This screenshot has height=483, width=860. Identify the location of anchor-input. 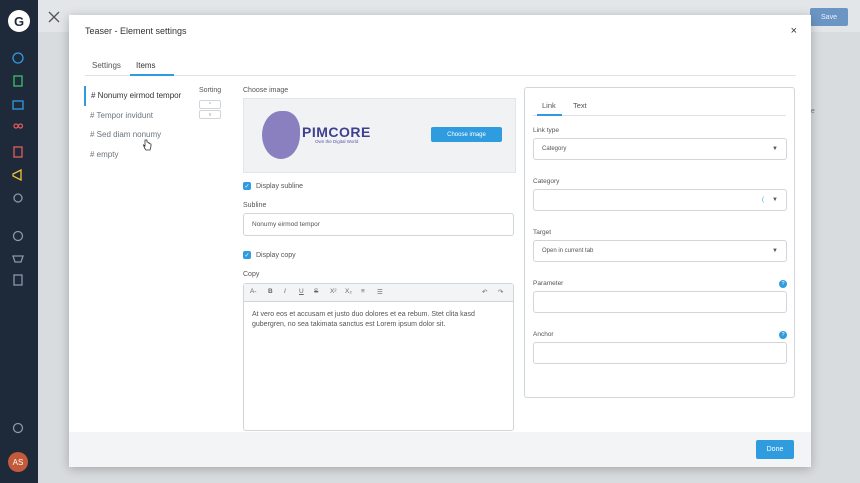
(660, 353).